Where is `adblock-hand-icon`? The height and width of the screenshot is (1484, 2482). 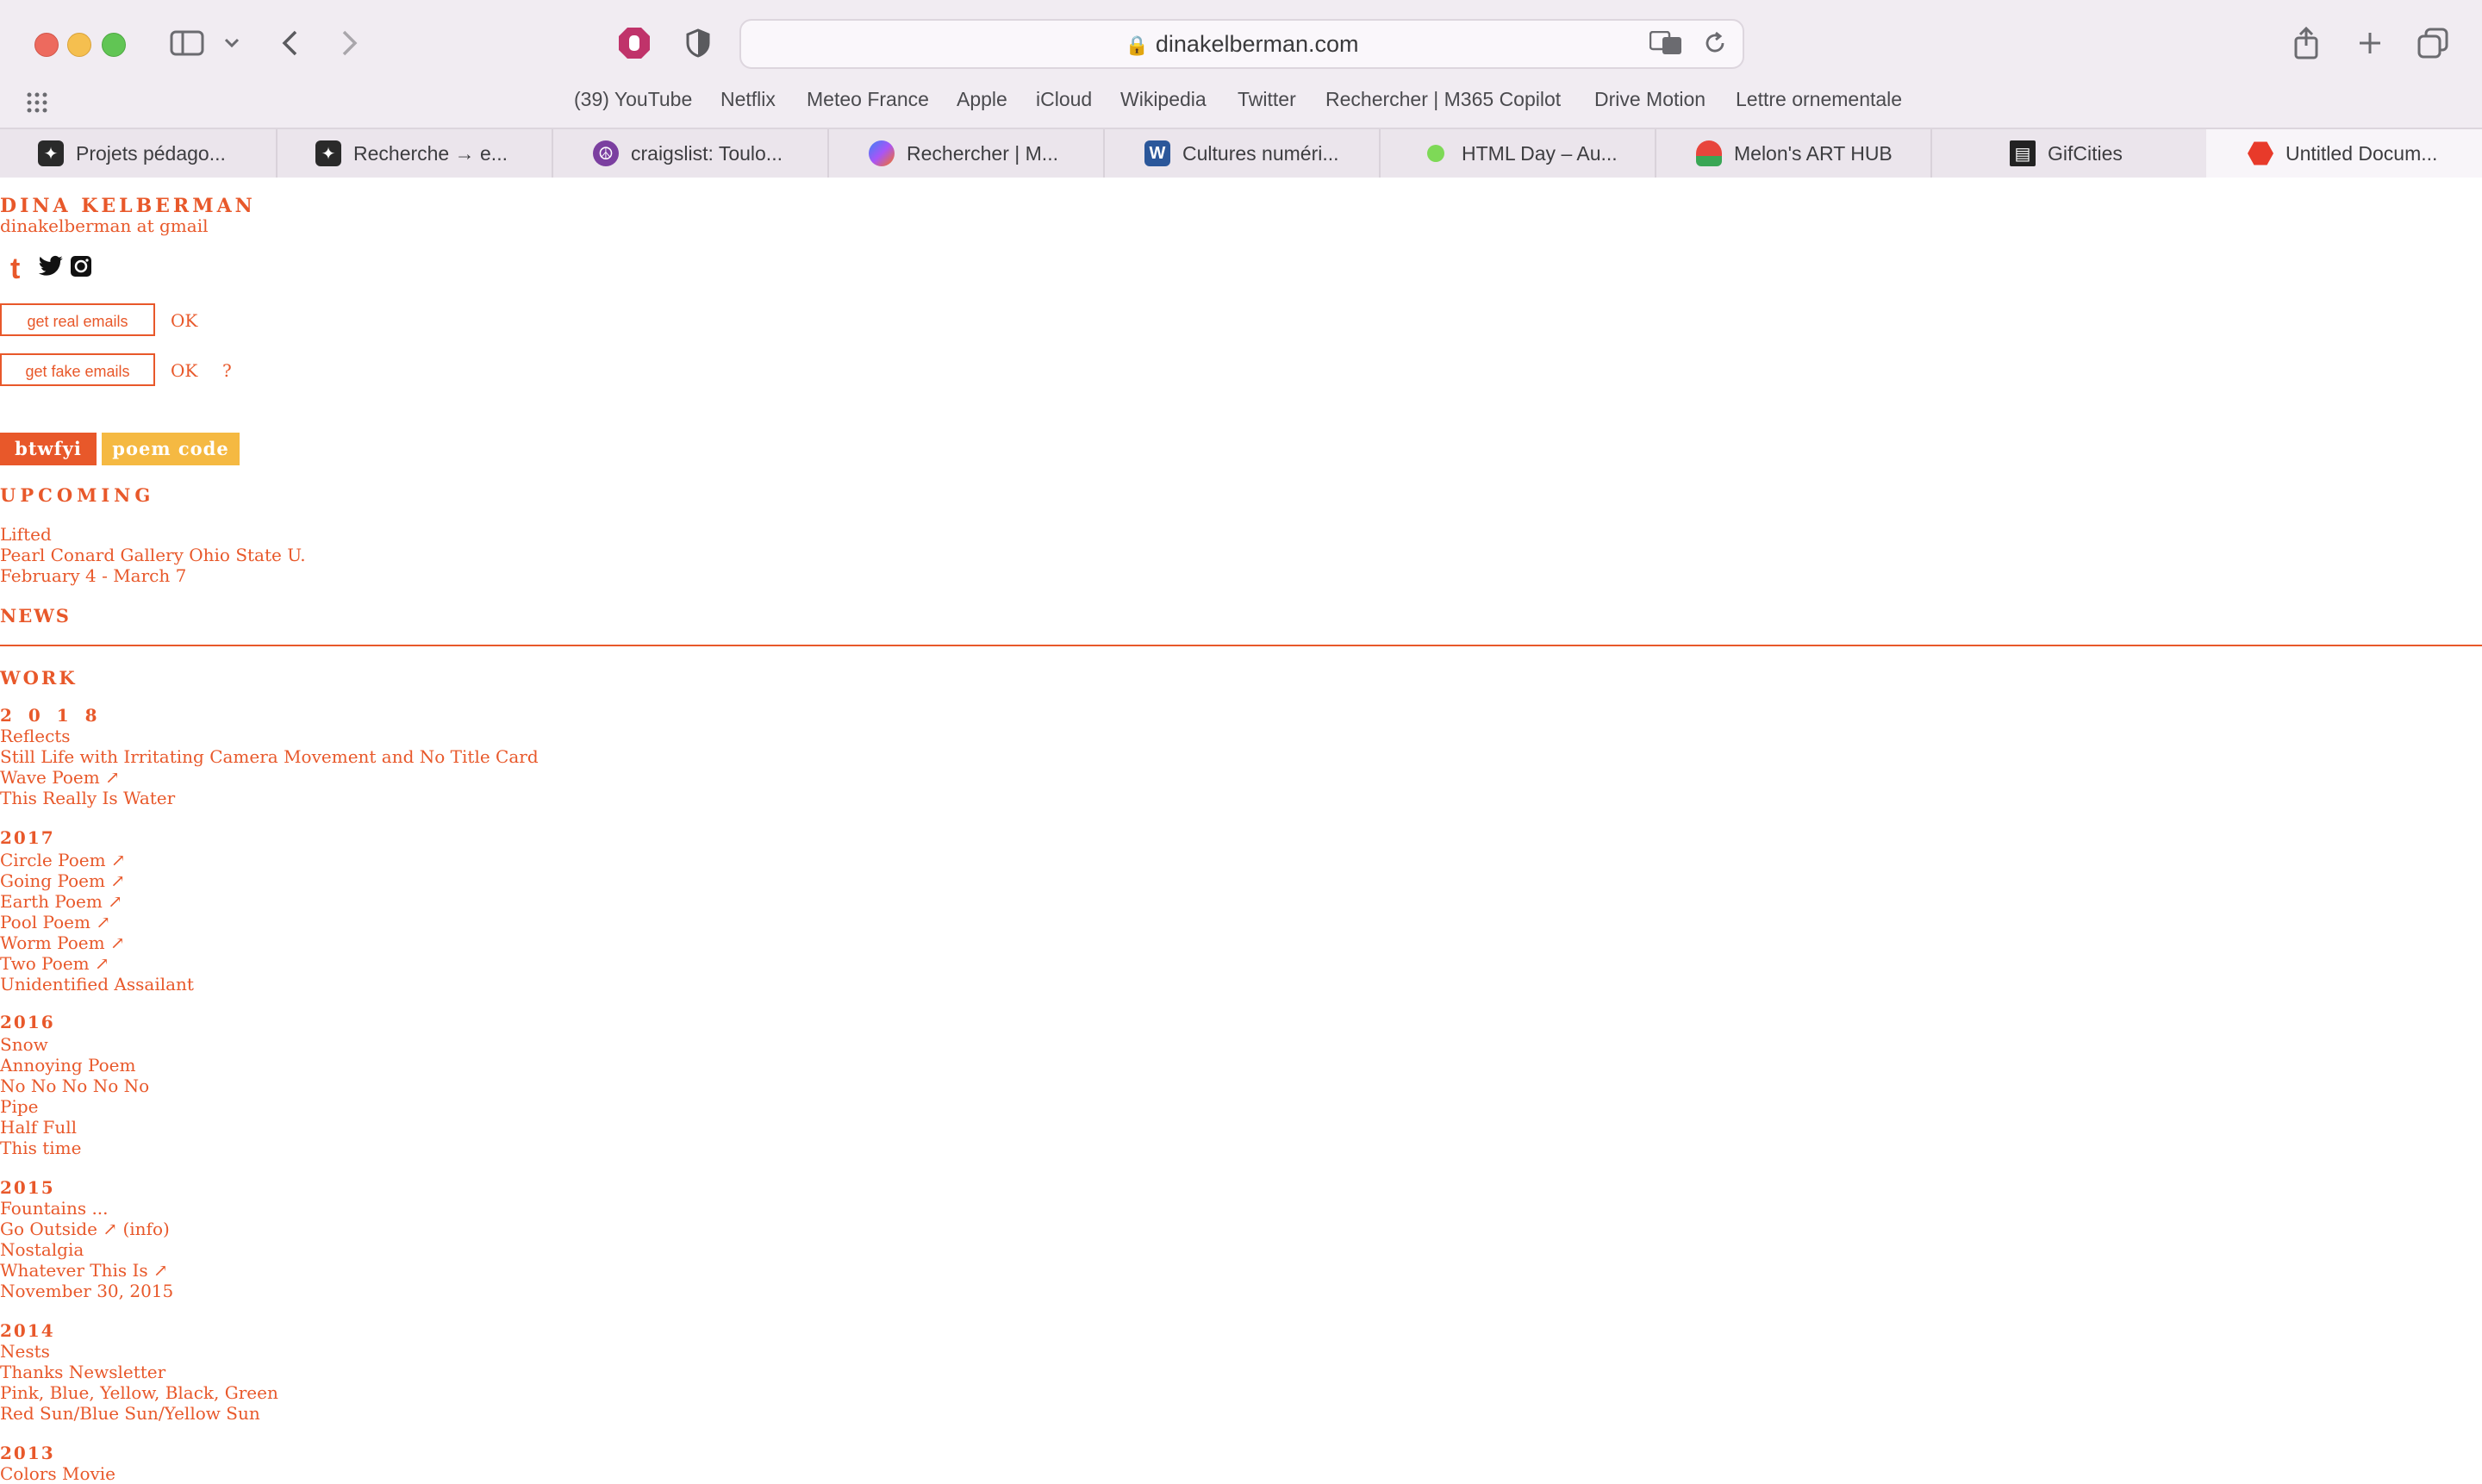 adblock-hand-icon is located at coordinates (634, 43).